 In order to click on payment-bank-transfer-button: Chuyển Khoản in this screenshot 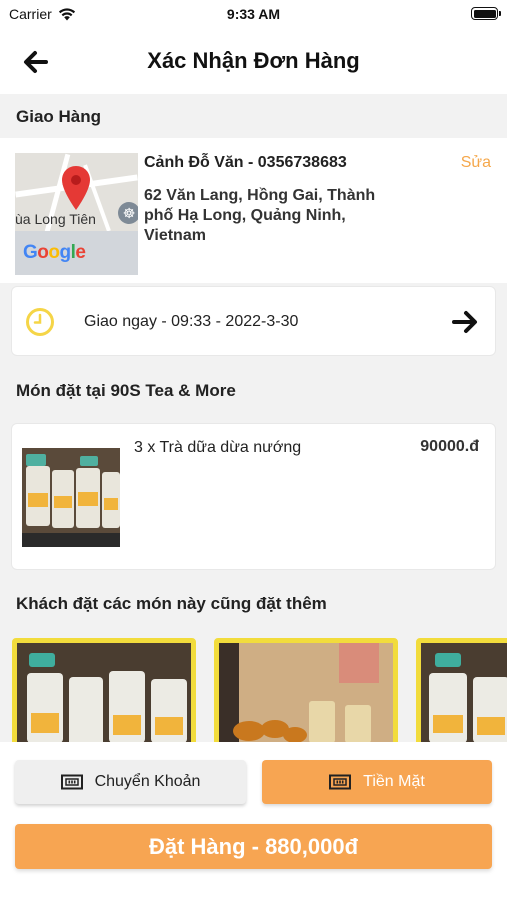, I will do `click(130, 782)`.